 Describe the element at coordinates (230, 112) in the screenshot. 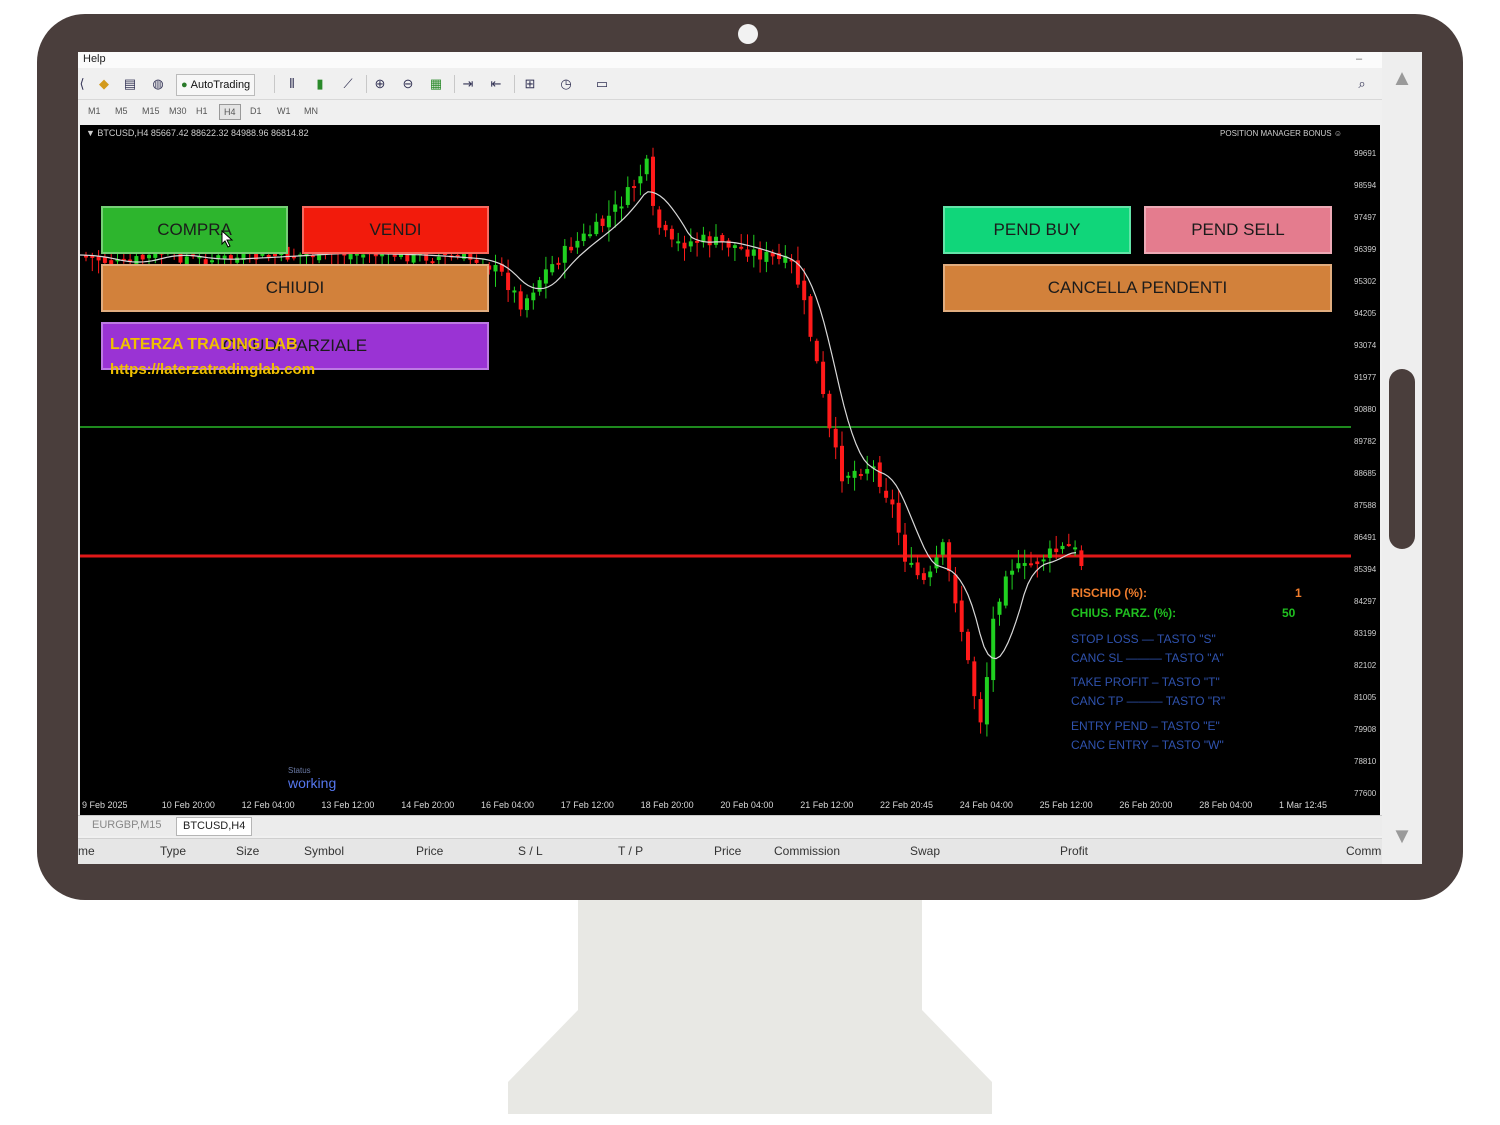

I see `timeframe-h4: H4` at that location.